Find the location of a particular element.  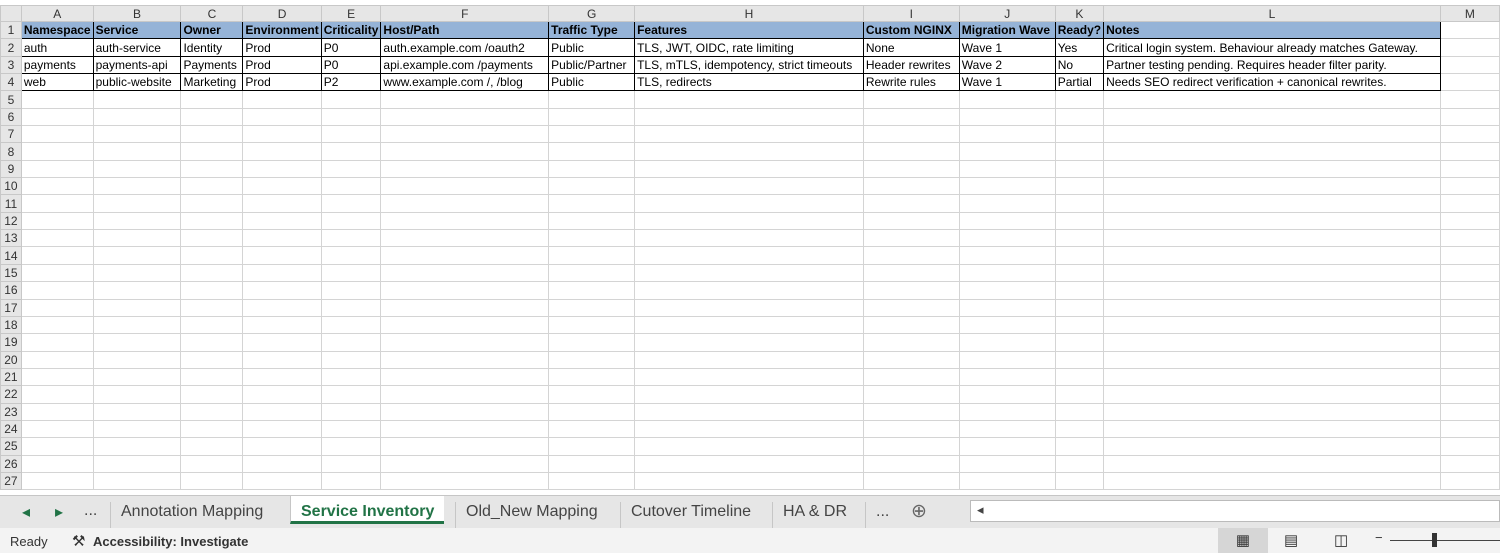

cell: Owner is located at coordinates (212, 30).